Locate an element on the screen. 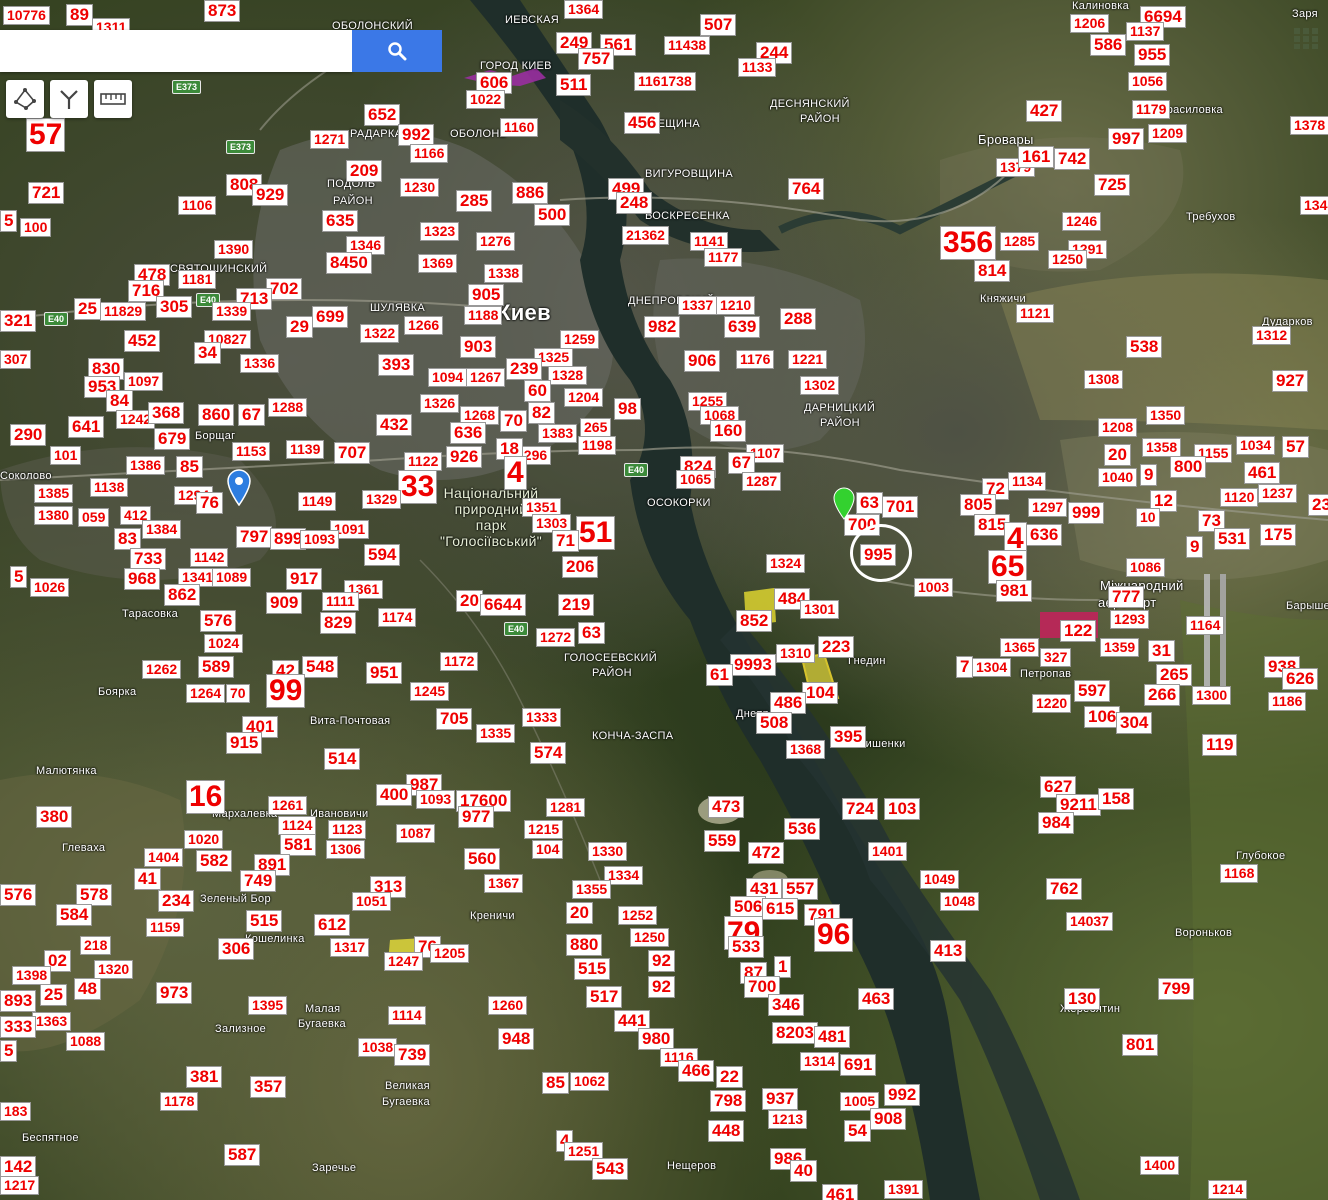 This screenshot has width=1328, height=1200. parcel-marker: 71 is located at coordinates (565, 541).